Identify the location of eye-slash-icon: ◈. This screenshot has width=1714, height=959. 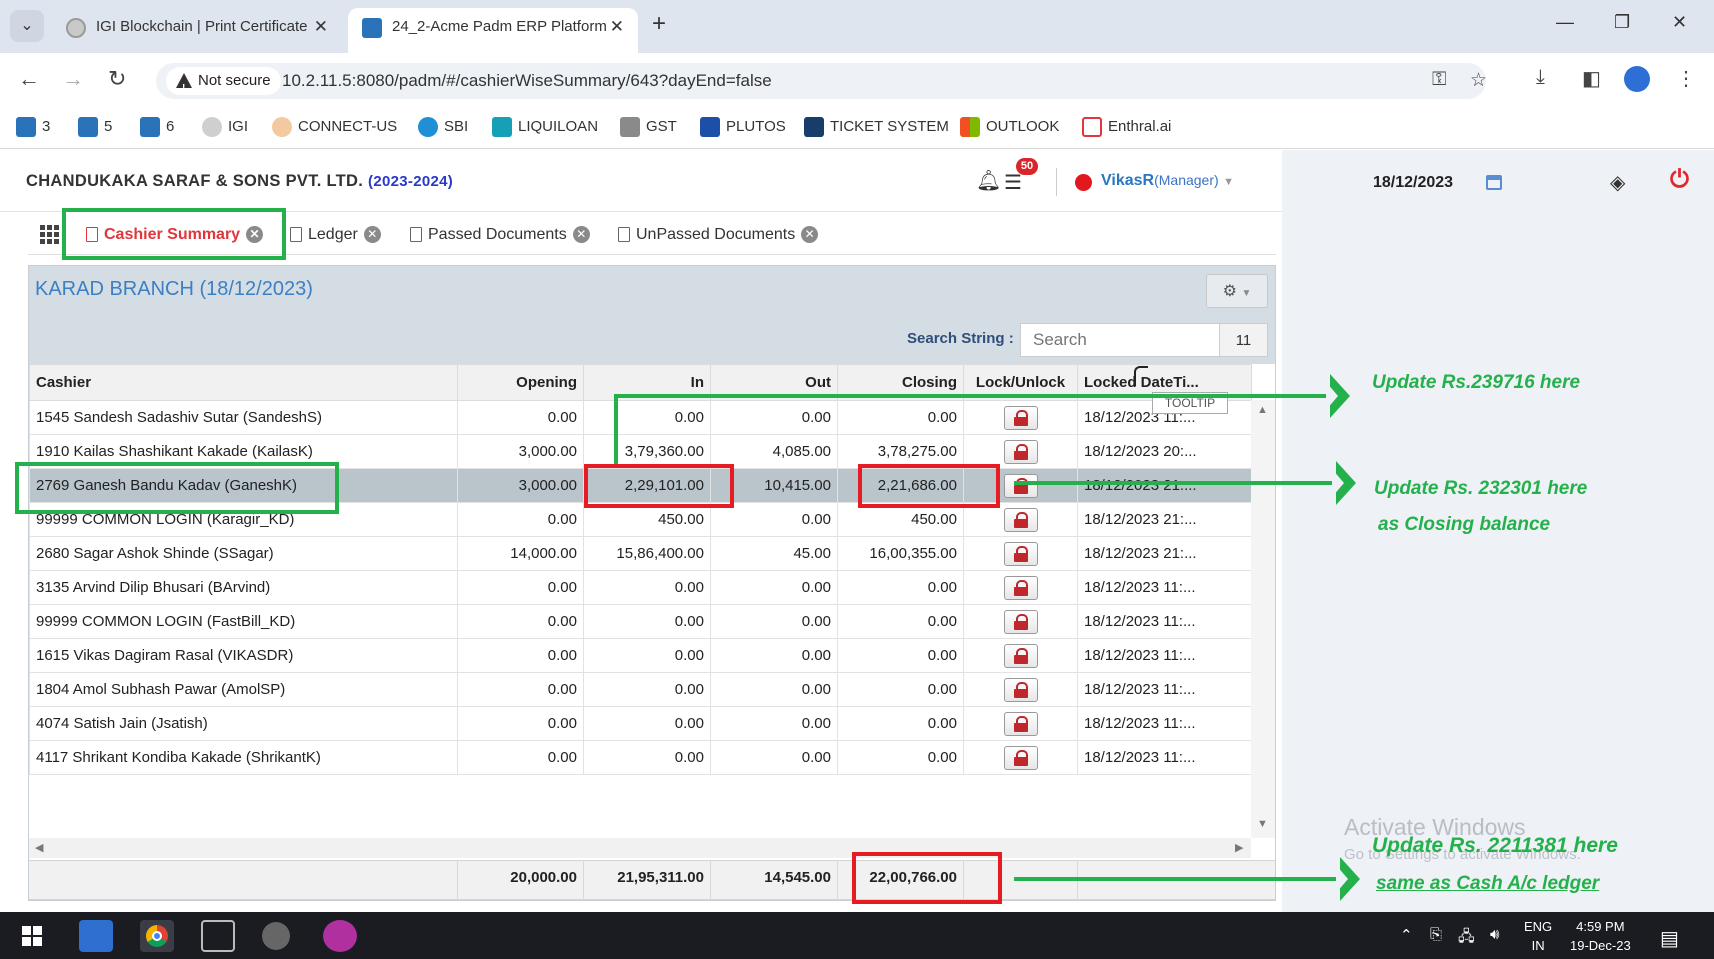
(1617, 182).